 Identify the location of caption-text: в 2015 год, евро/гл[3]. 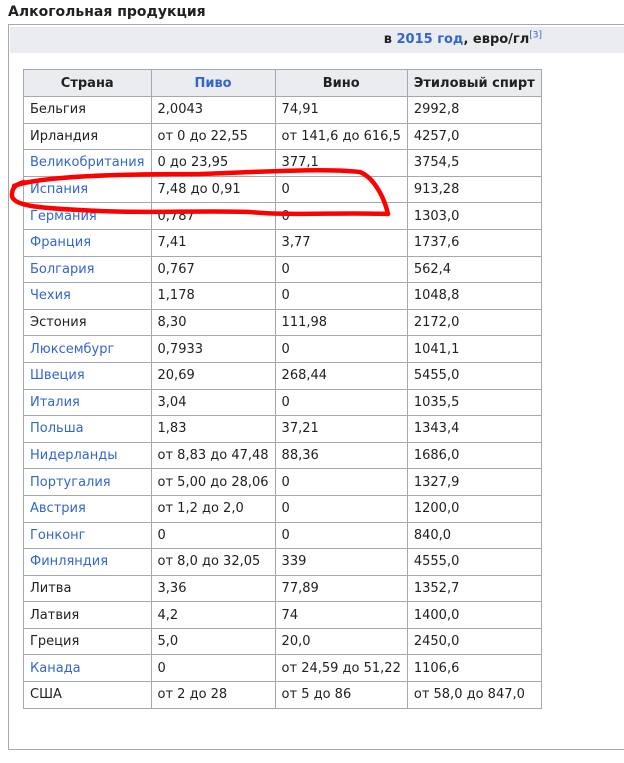
(462, 39).